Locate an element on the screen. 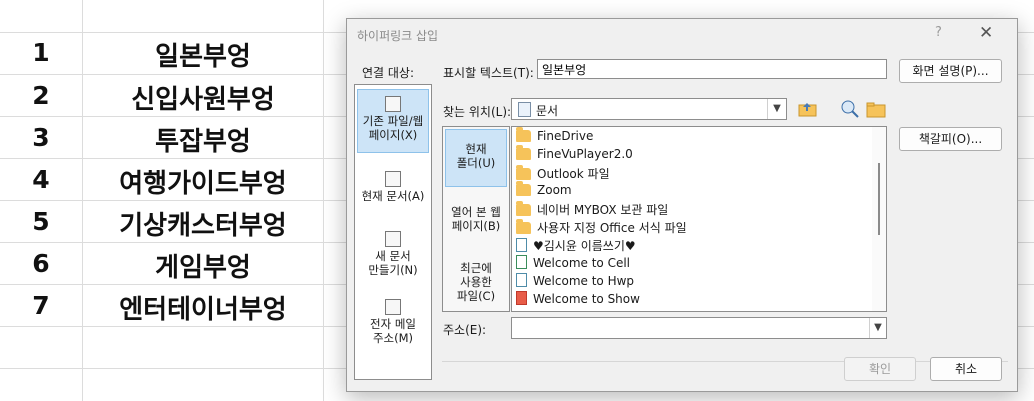 This screenshot has width=1034, height=401. link-type-label: 새 문서 is located at coordinates (393, 256).